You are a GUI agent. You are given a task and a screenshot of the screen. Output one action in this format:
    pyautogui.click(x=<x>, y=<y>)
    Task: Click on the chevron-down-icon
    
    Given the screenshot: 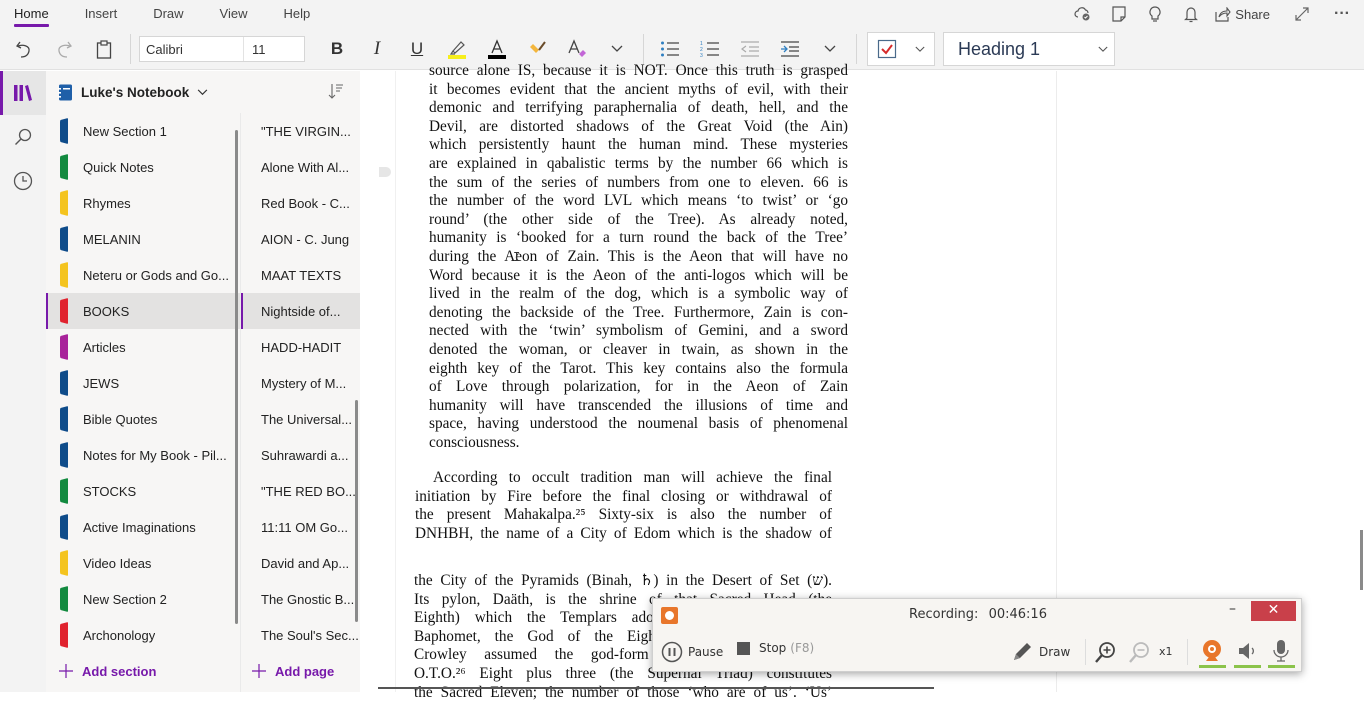 What is the action you would take?
    pyautogui.click(x=830, y=48)
    